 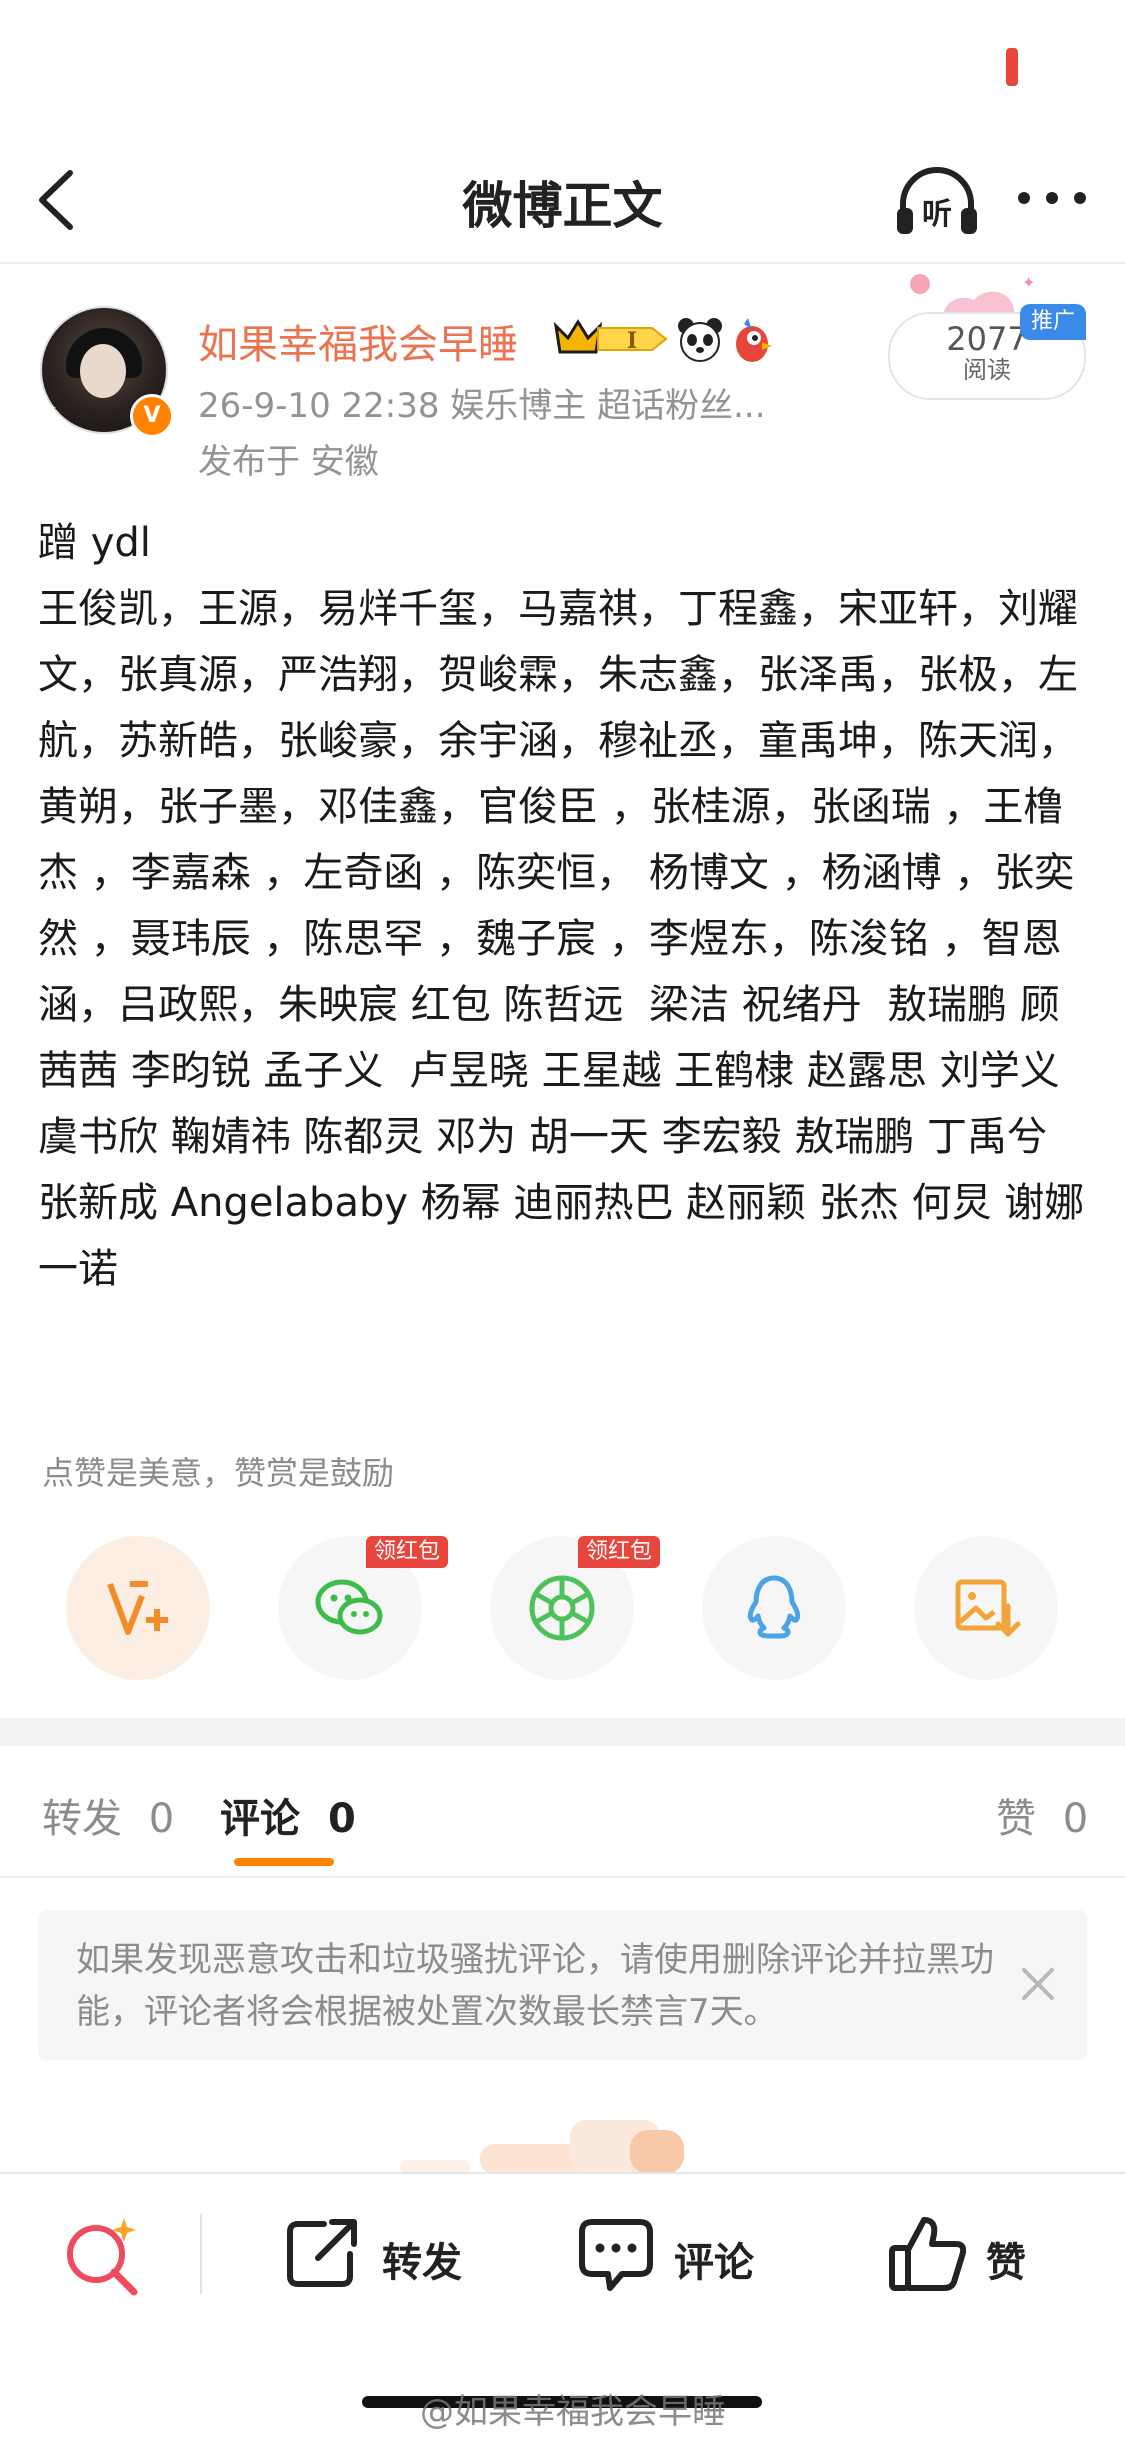 What do you see at coordinates (1006, 2263) in the screenshot?
I see `like-label: 赞` at bounding box center [1006, 2263].